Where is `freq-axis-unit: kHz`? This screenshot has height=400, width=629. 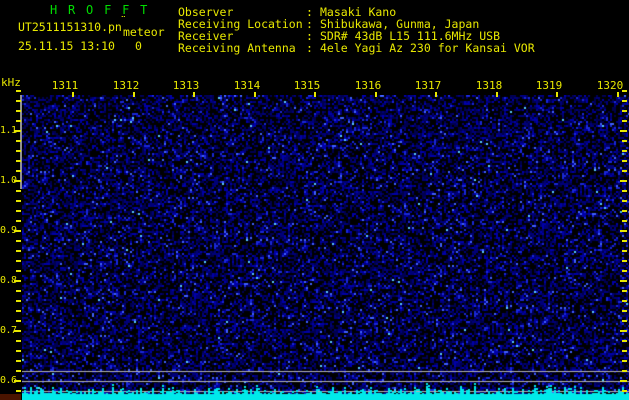 freq-axis-unit: kHz is located at coordinates (11, 82).